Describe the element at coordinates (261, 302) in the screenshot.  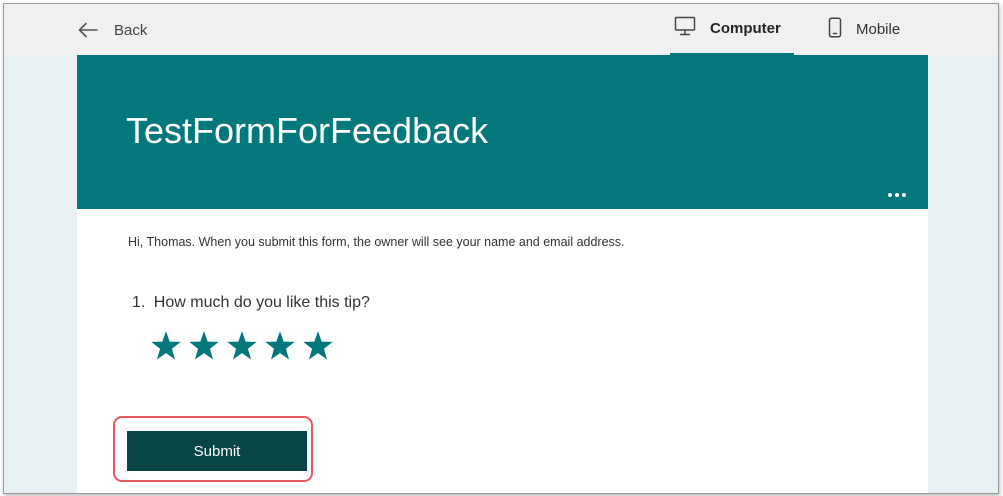
I see `question-text: How much do you like this tip?` at that location.